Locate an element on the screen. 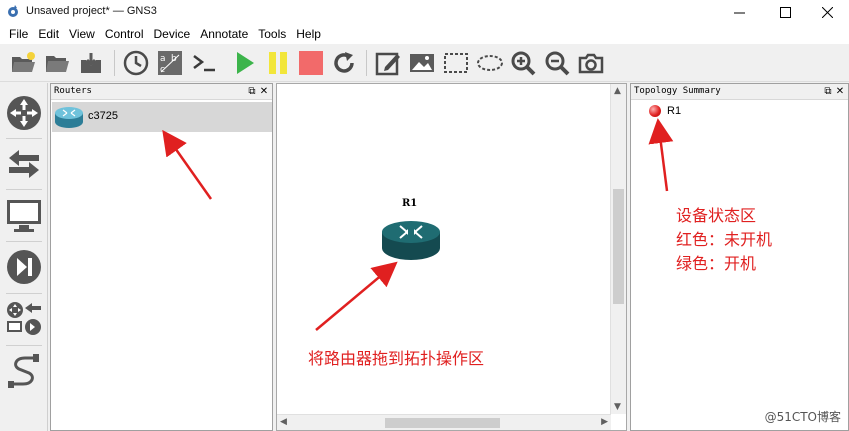  router-category-icon is located at coordinates (24, 113).